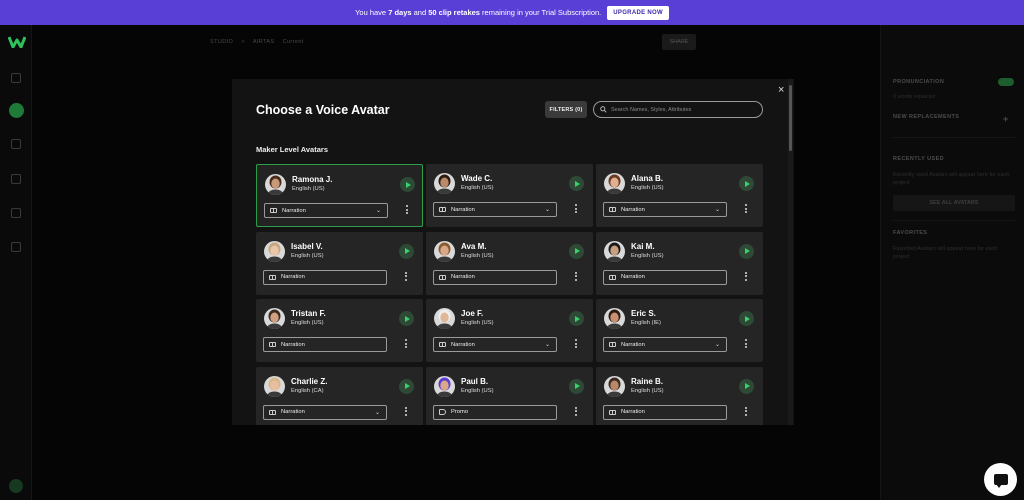 The height and width of the screenshot is (500, 1024). Describe the element at coordinates (683, 109) in the screenshot. I see `search-input` at that location.